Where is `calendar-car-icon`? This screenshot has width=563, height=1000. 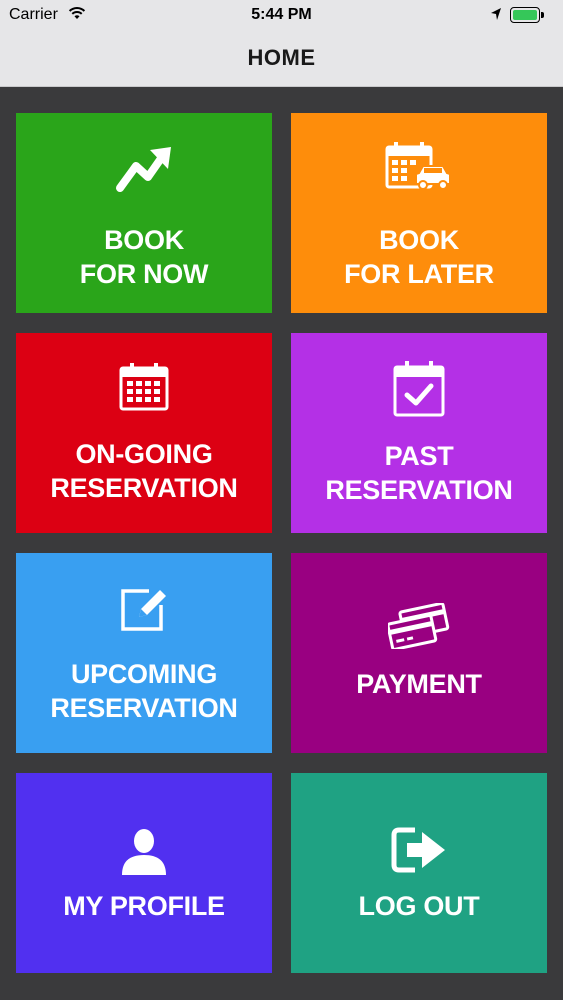
calendar-car-icon is located at coordinates (419, 166).